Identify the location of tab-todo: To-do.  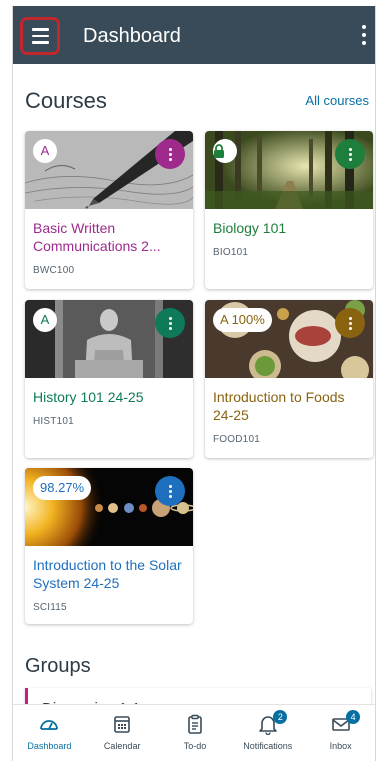
(195, 733).